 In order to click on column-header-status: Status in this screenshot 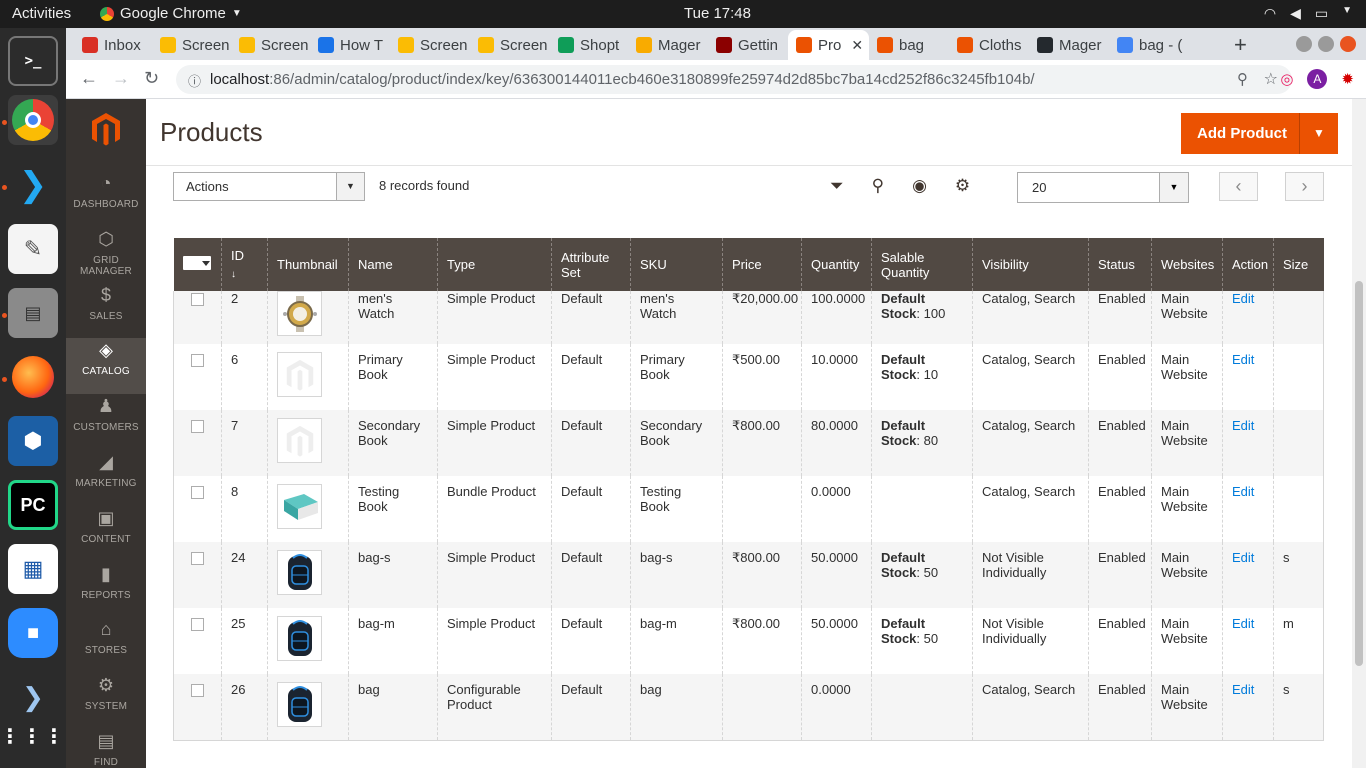, I will do `click(1120, 264)`.